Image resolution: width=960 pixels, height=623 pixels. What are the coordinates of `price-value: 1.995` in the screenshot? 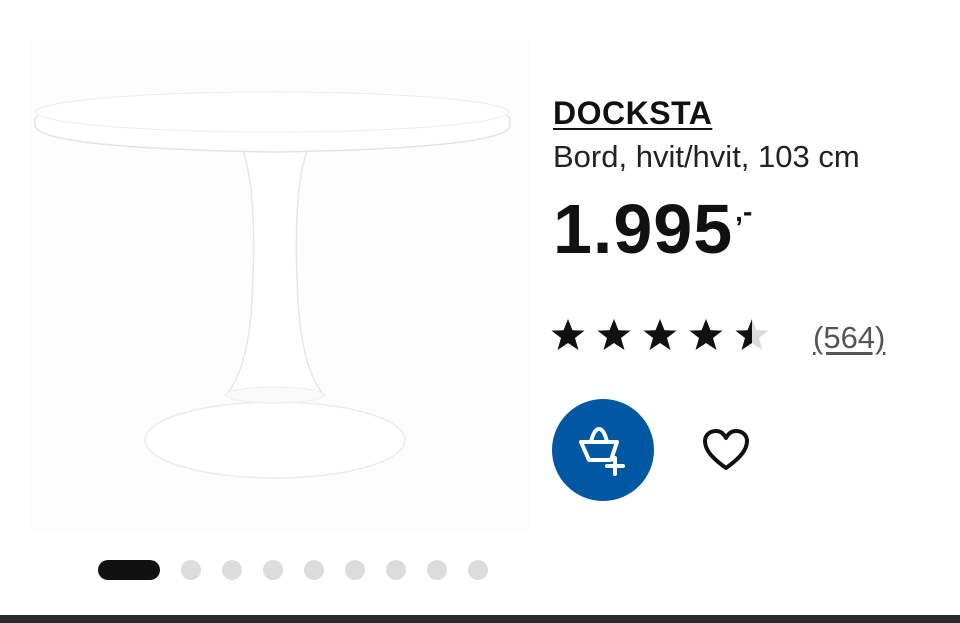 It's located at (643, 229).